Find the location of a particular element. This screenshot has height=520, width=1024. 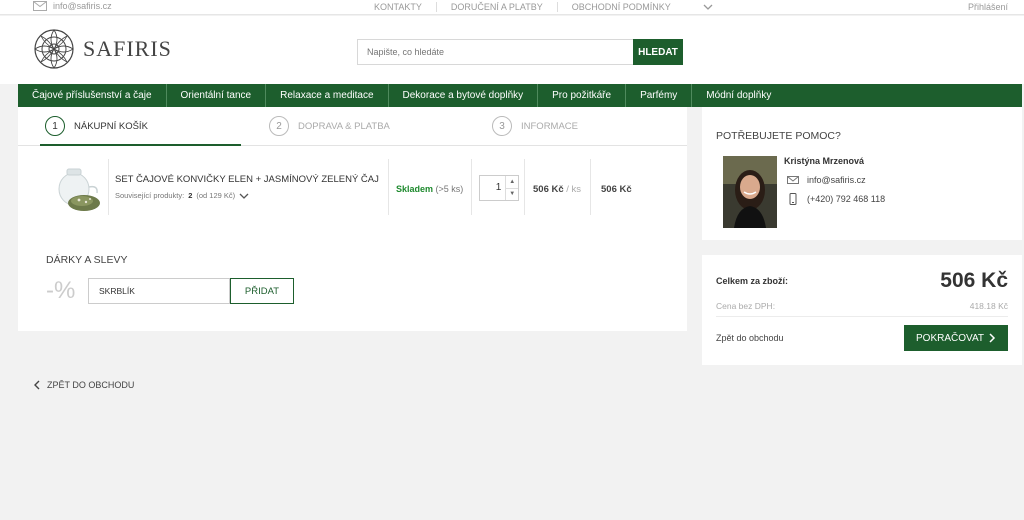

active-step-underline is located at coordinates (140, 145).